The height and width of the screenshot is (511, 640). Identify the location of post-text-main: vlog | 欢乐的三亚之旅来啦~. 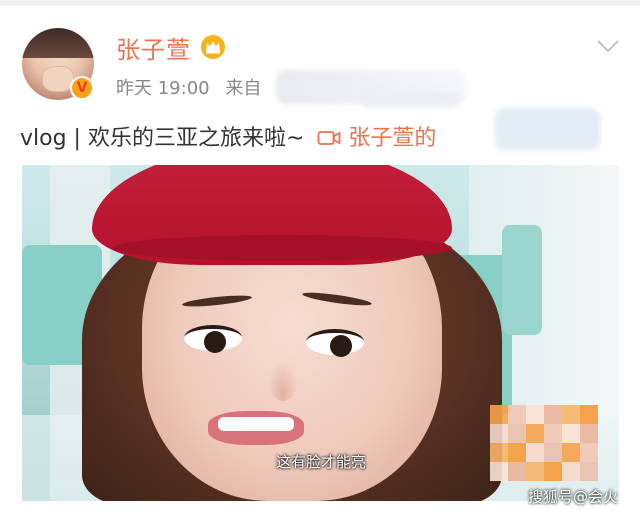
(162, 138).